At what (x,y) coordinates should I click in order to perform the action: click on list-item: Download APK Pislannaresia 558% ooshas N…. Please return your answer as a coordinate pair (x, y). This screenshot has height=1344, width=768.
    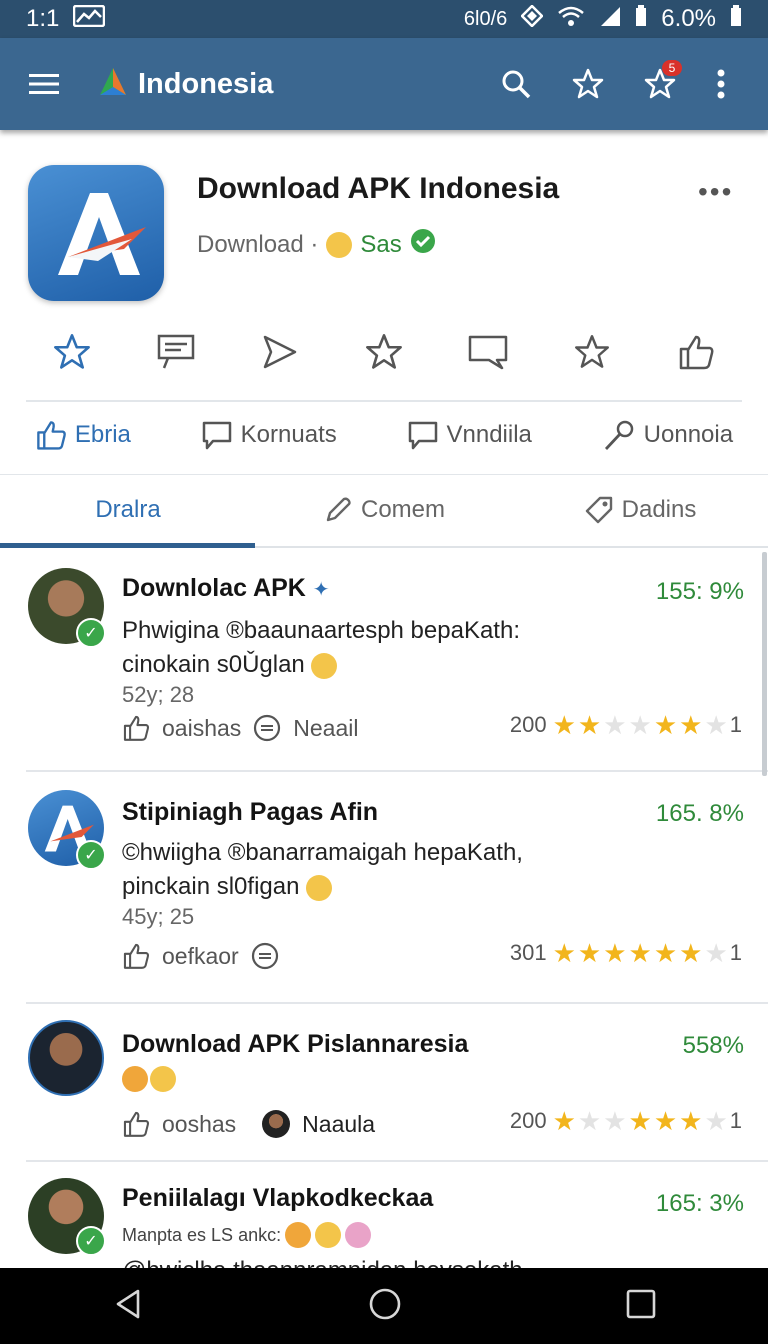
    Looking at the image, I should click on (384, 1082).